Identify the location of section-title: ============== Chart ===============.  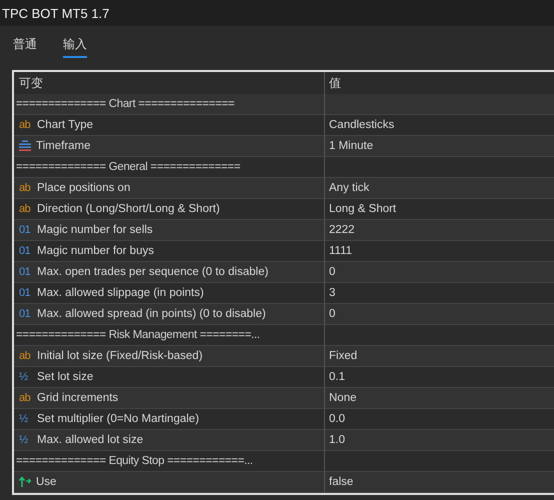
(125, 104).